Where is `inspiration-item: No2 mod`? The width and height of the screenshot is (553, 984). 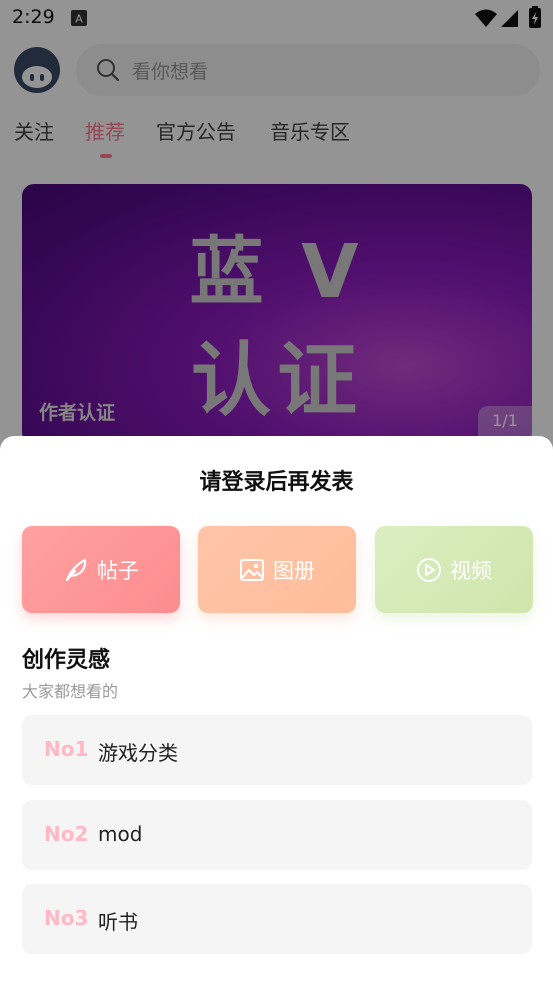
inspiration-item: No2 mod is located at coordinates (277, 835).